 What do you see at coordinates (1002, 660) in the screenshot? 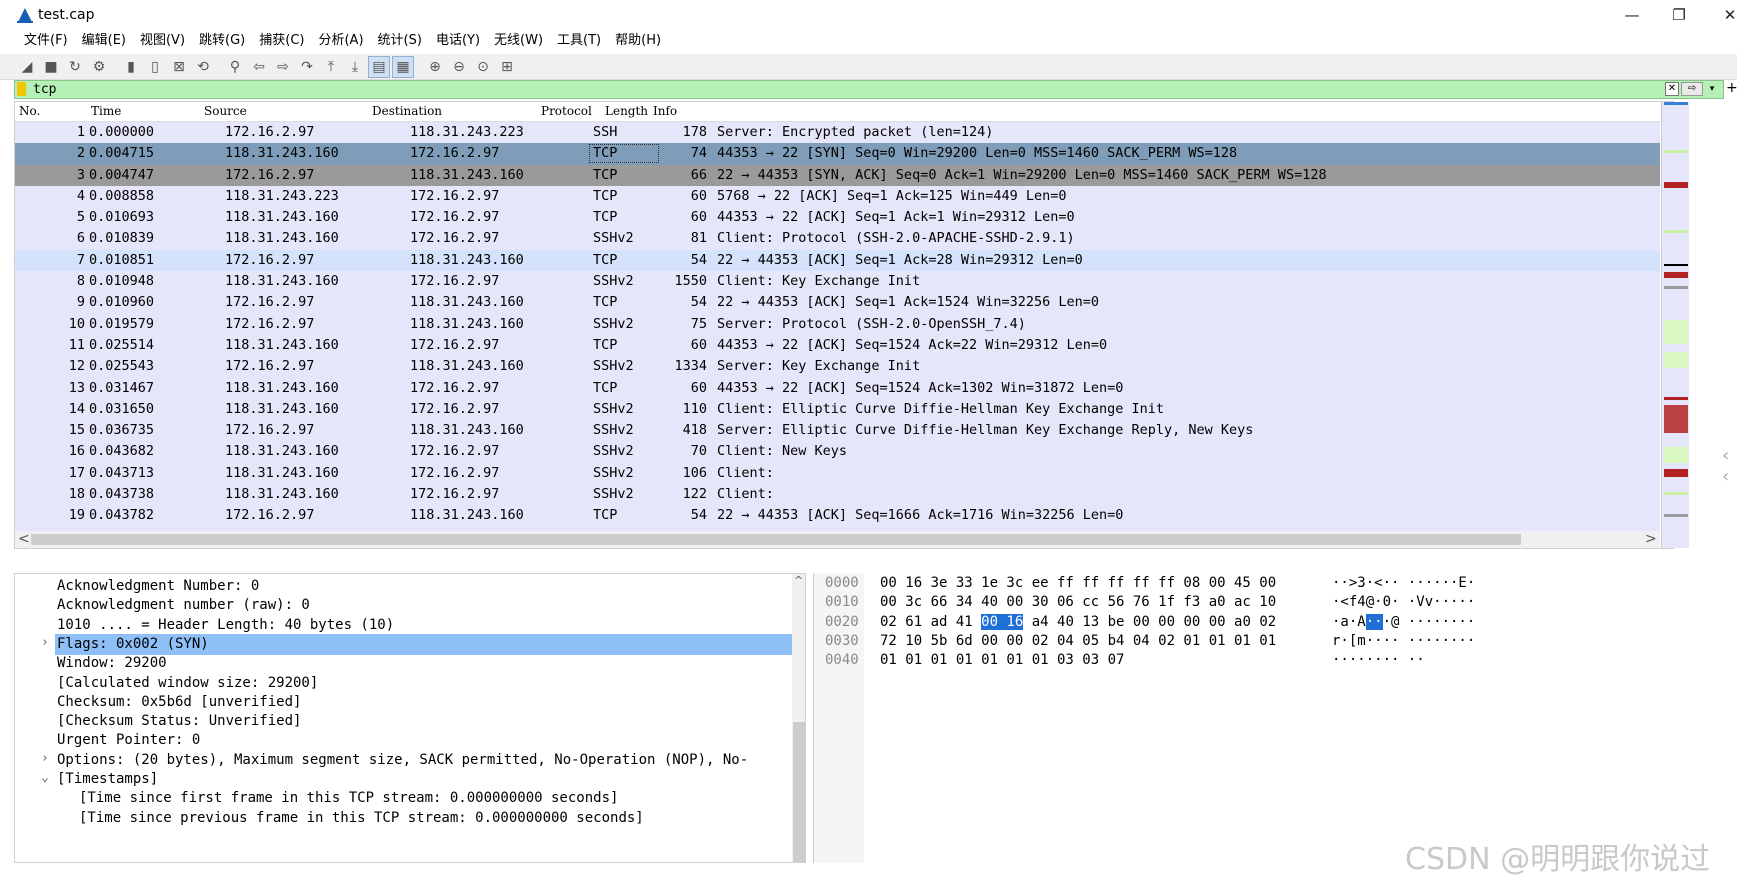
I see `bytes-hex: 01 01 01 01 01 01 01 03 03 07` at bounding box center [1002, 660].